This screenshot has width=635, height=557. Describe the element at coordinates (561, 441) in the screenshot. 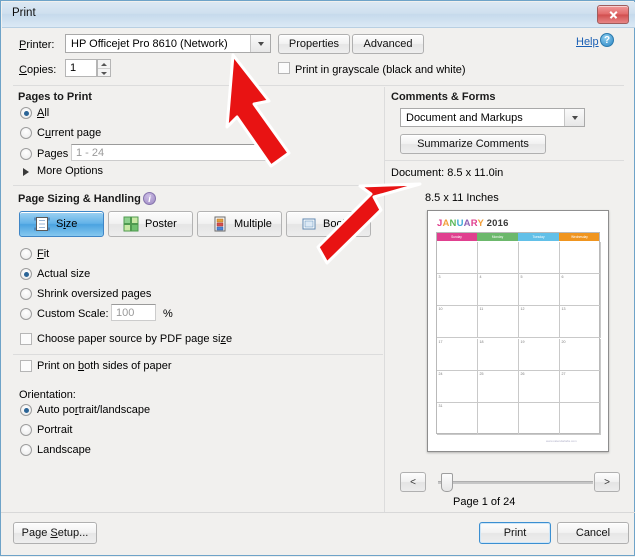

I see `calendar-footer-note: www.calendarlabs.com` at that location.